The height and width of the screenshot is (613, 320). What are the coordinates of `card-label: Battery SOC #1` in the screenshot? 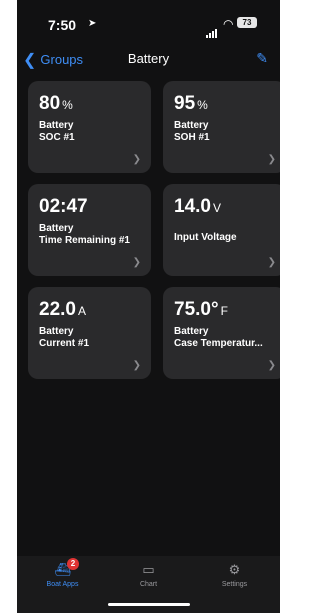 It's located at (57, 131).